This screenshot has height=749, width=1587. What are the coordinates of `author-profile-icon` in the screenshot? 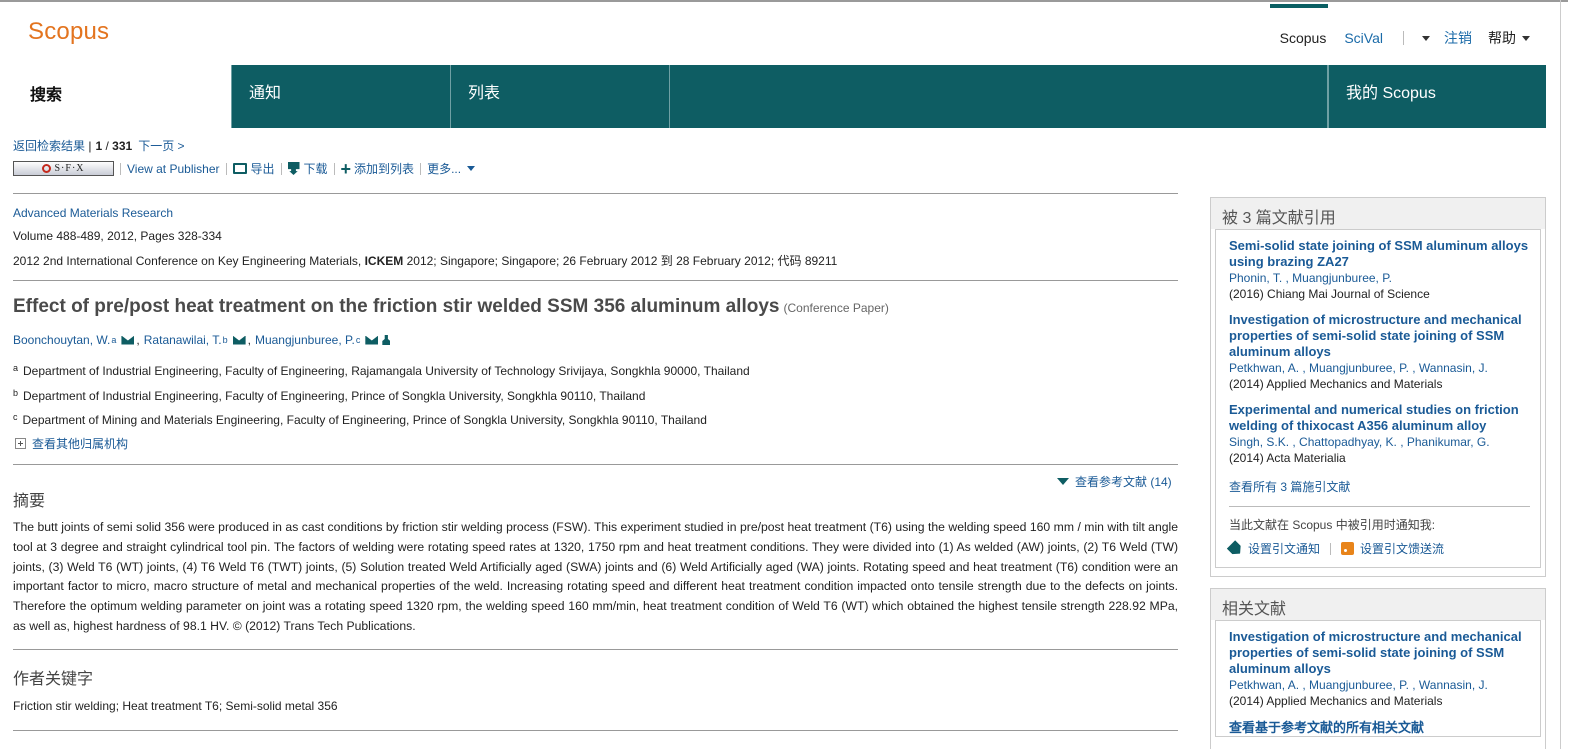 It's located at (386, 340).